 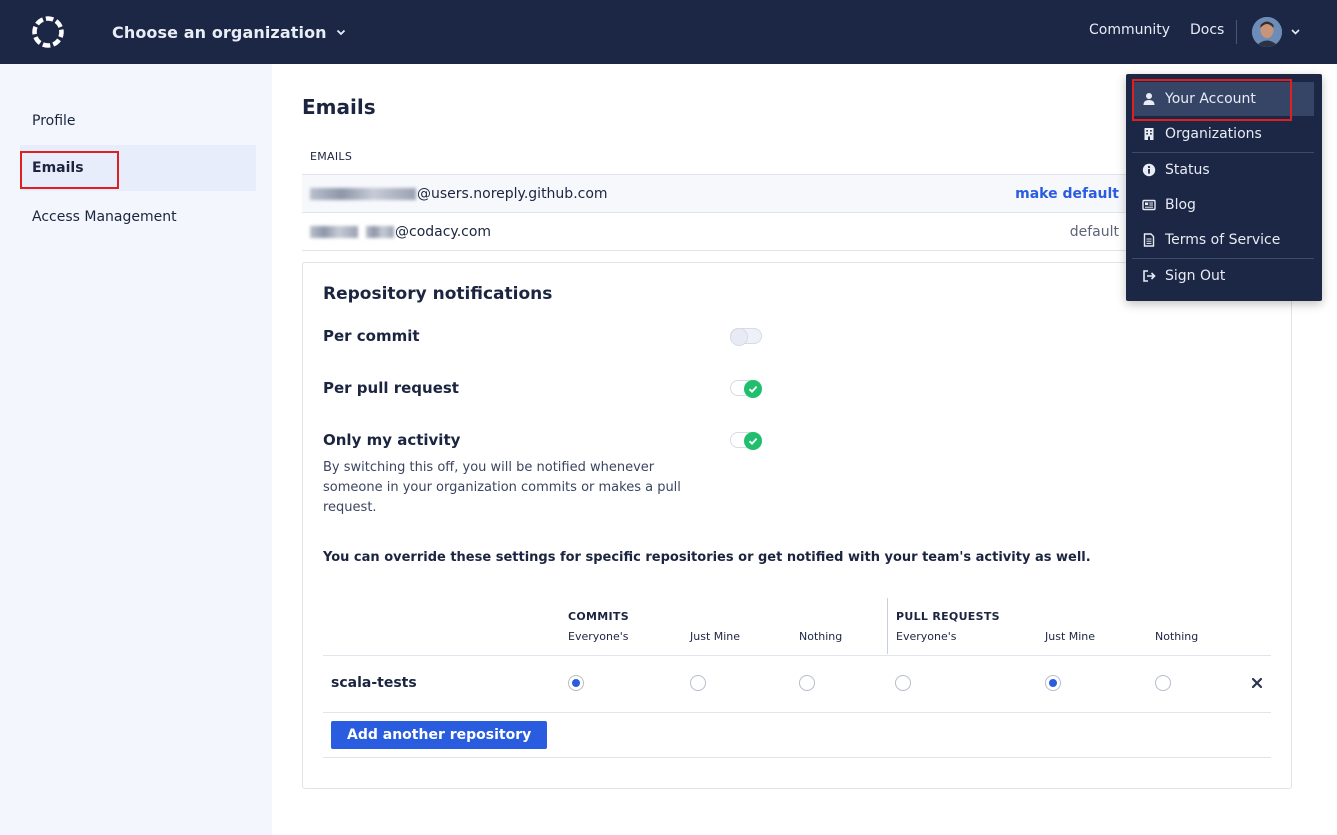 What do you see at coordinates (54, 121) in the screenshot?
I see `sidebar-item-label: Profile` at bounding box center [54, 121].